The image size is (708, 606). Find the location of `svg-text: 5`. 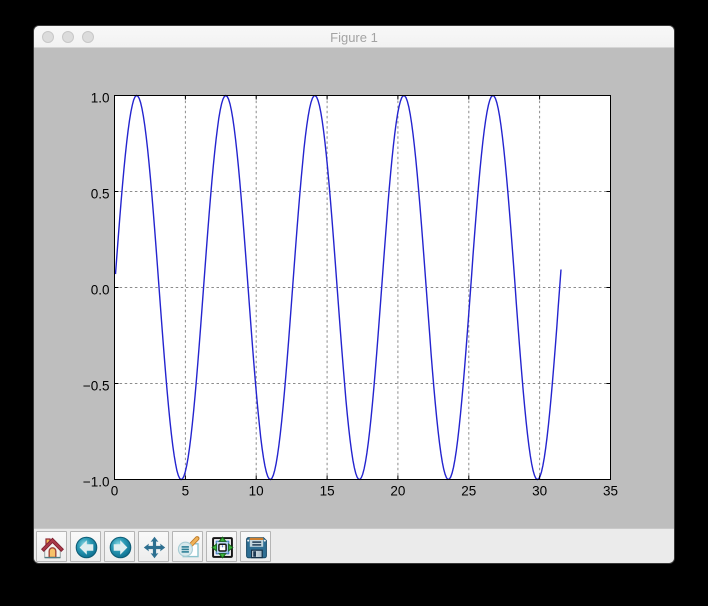

svg-text: 5 is located at coordinates (186, 491).